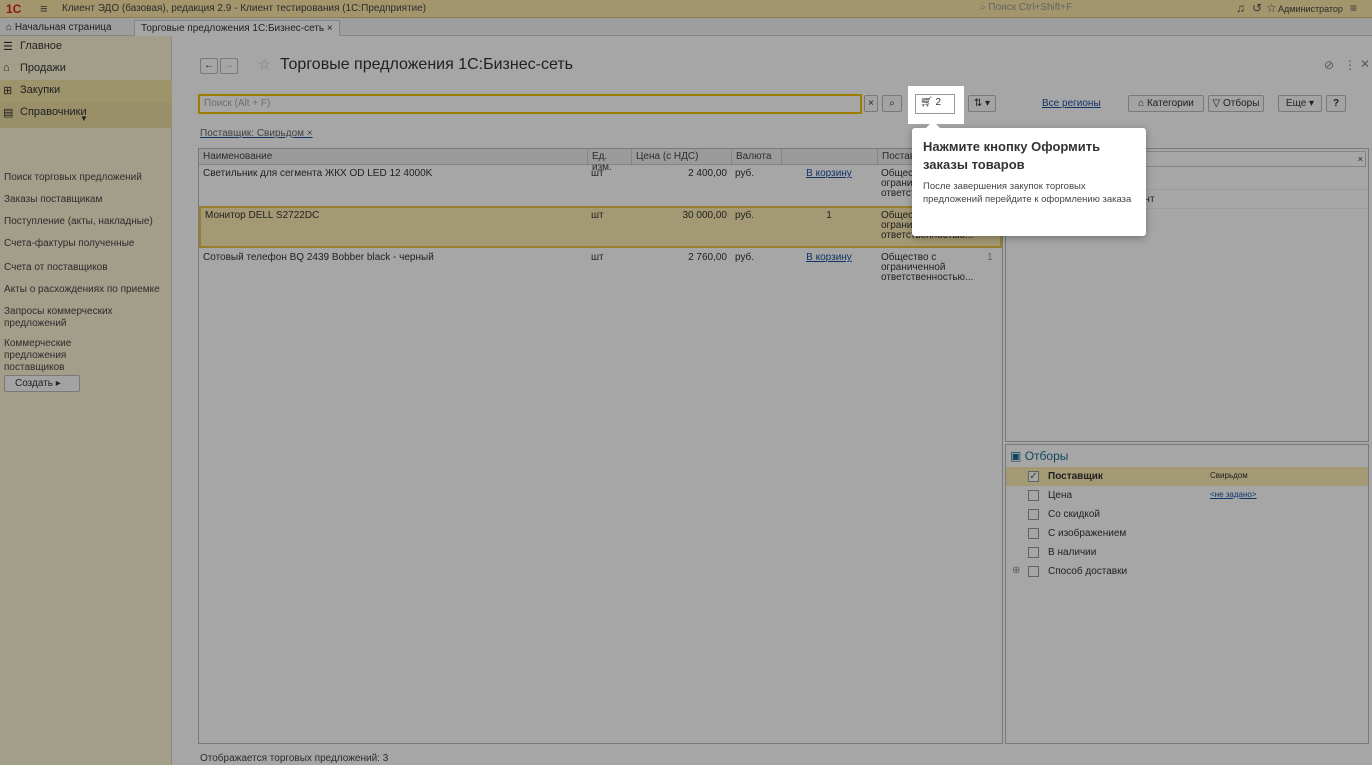 The image size is (1372, 765). Describe the element at coordinates (933, 124) in the screenshot. I see `tooltip-arrow` at that location.